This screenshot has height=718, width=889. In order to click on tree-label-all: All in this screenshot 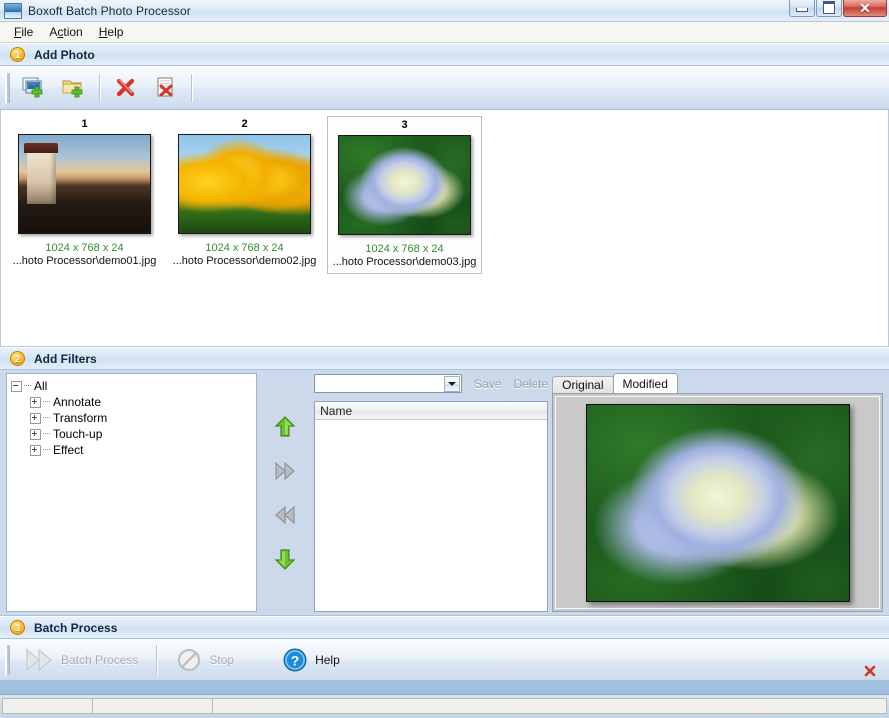, I will do `click(41, 385)`.